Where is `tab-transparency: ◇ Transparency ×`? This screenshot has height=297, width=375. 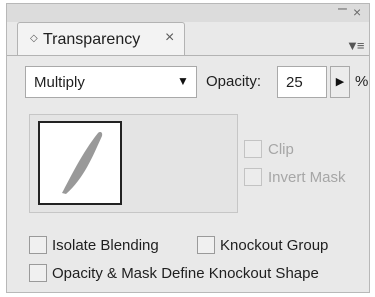
tab-transparency: ◇ Transparency × is located at coordinates (101, 39).